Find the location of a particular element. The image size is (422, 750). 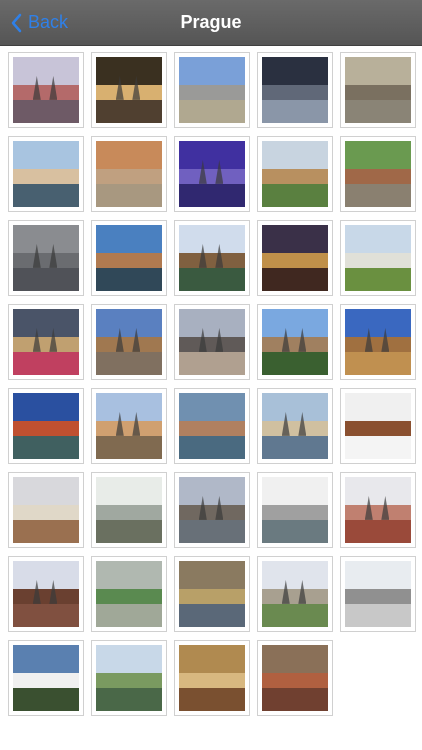

back-button: Back is located at coordinates (39, 22).